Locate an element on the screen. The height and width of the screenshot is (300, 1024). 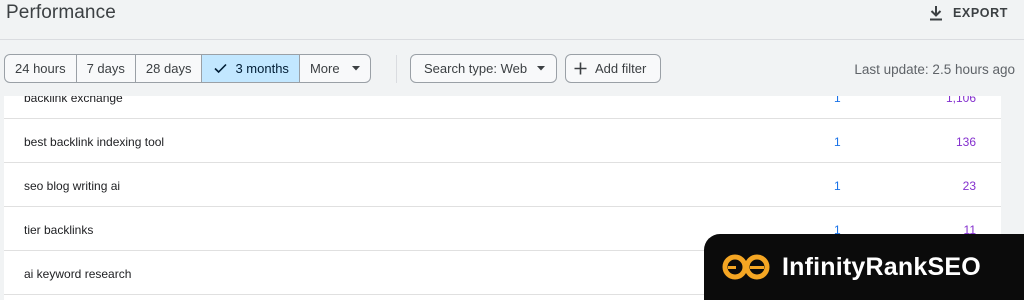
range-label: 28 days is located at coordinates (168, 68).